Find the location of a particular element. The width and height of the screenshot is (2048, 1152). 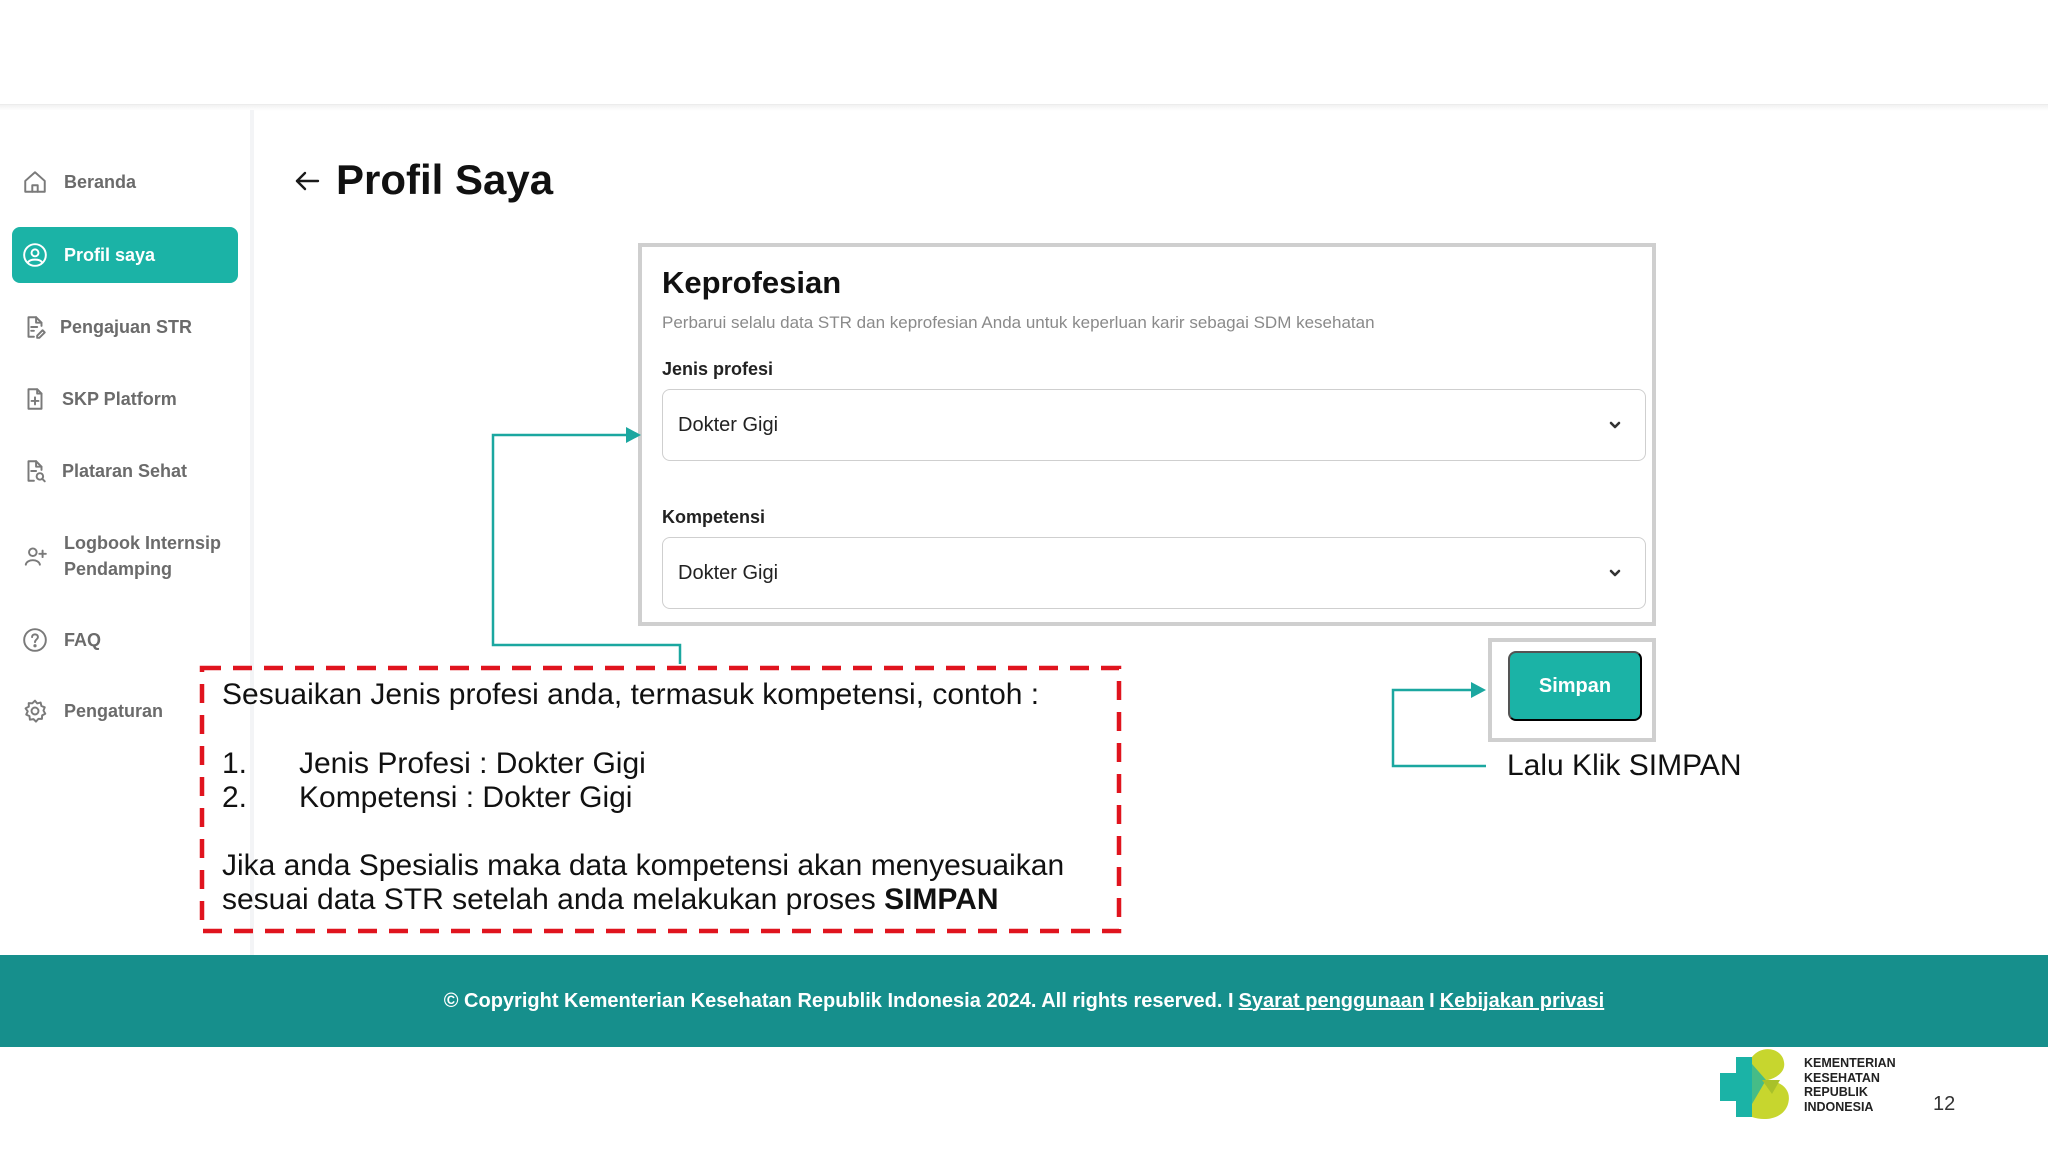

sidebar-item-beranda: Beranda is located at coordinates (125, 182).